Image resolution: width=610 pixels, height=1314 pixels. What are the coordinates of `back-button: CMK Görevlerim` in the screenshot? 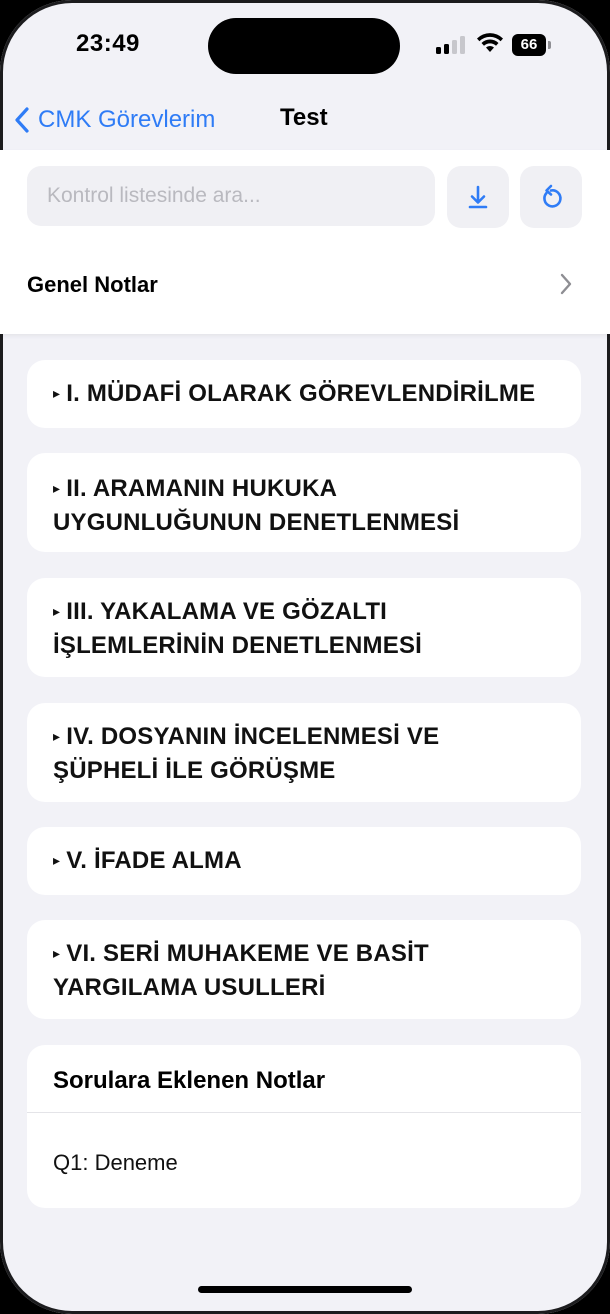 It's located at (114, 120).